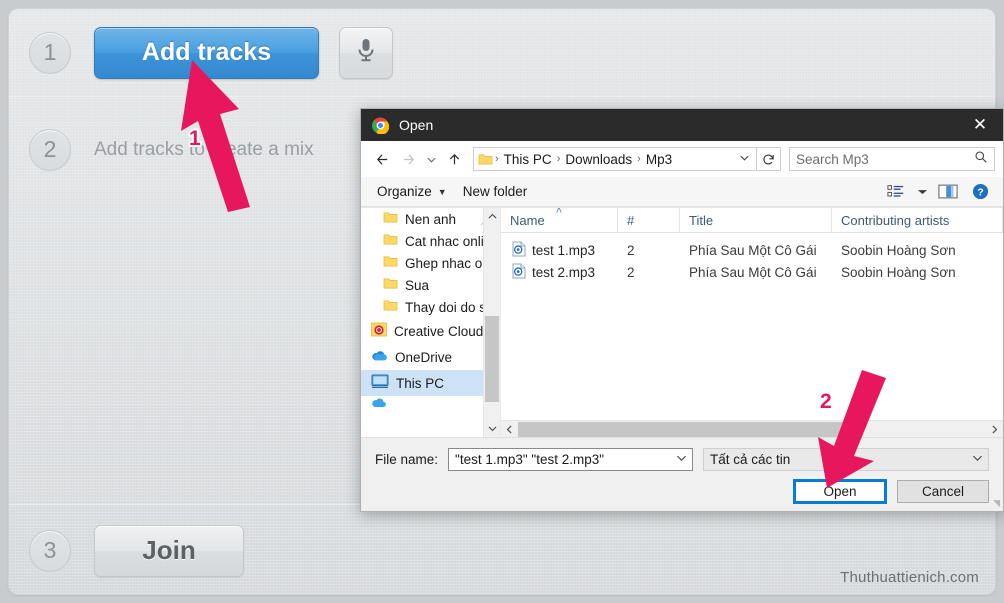 The height and width of the screenshot is (603, 1004). Describe the element at coordinates (527, 220) in the screenshot. I see `column-label: Name` at that location.